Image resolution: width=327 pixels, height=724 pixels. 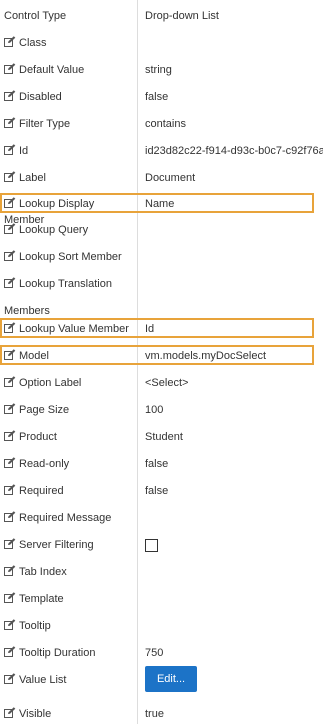 I want to click on property-value-server-filtering, so click(x=234, y=547).